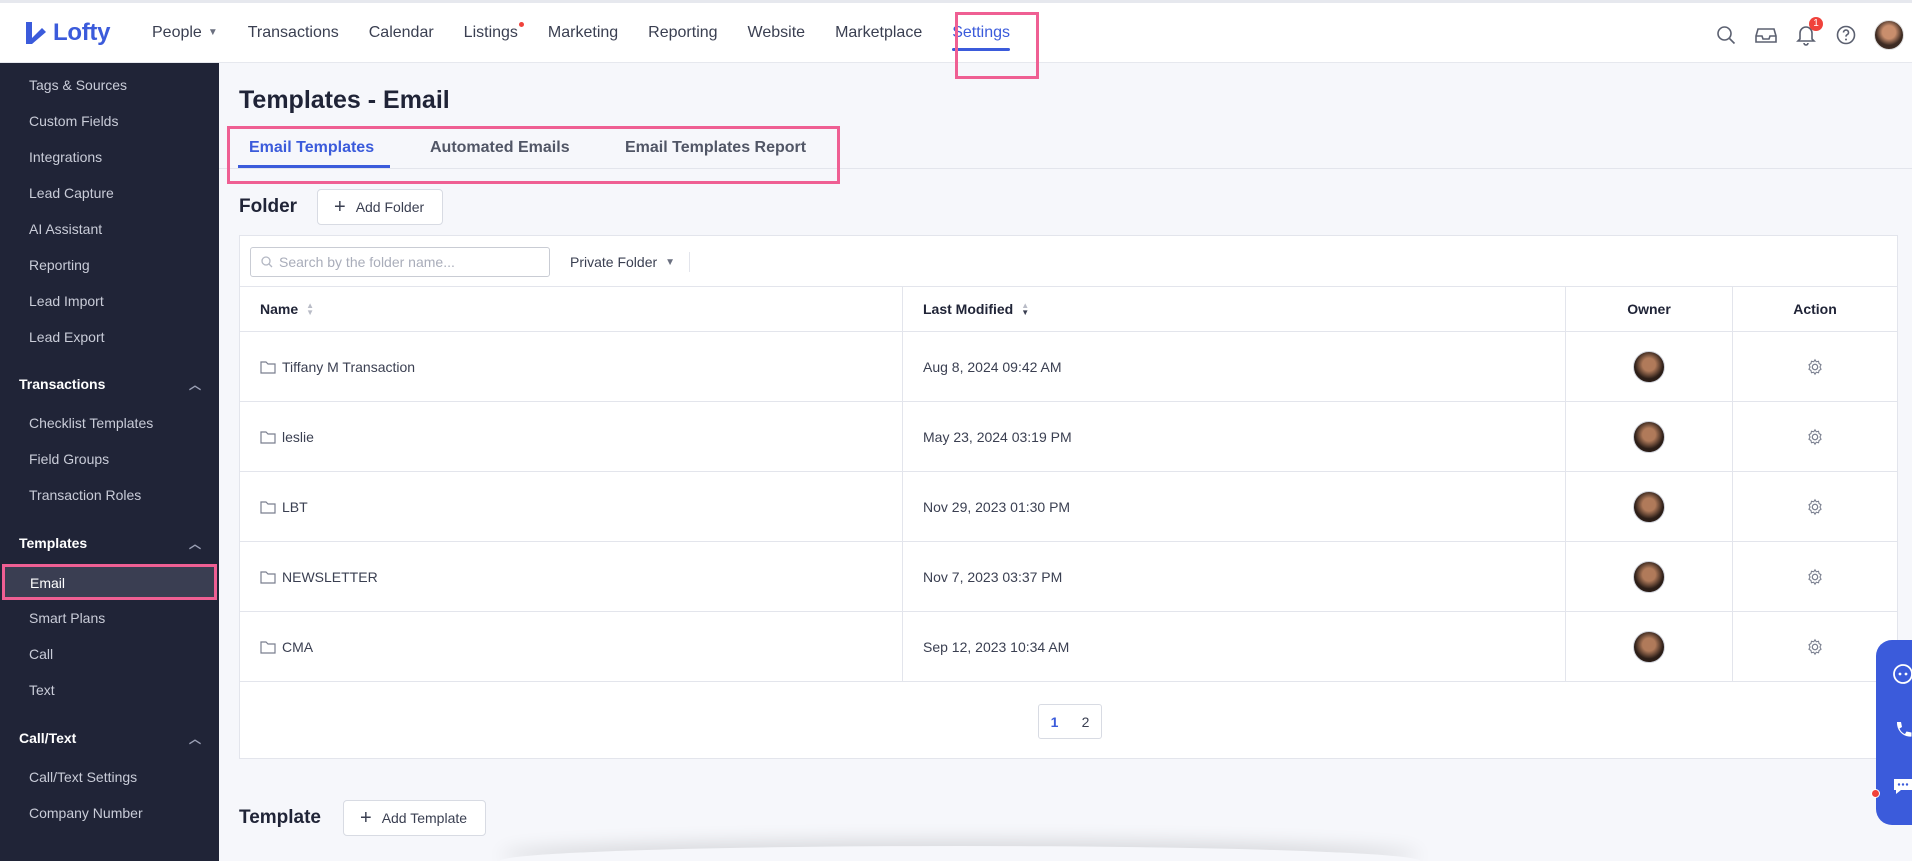 The width and height of the screenshot is (1912, 861). I want to click on sidebar-item-custom-fields: Custom Fields, so click(73, 121).